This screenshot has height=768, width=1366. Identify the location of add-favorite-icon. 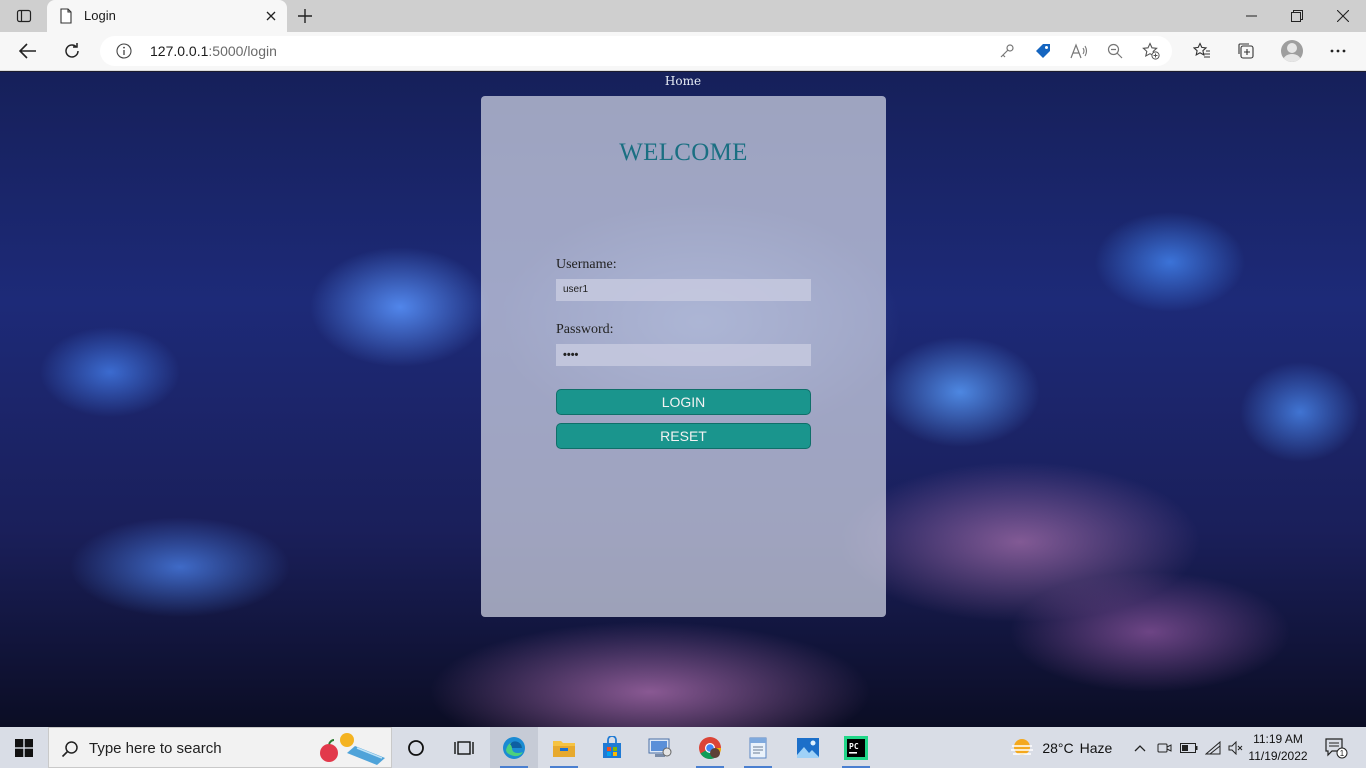
(1151, 51).